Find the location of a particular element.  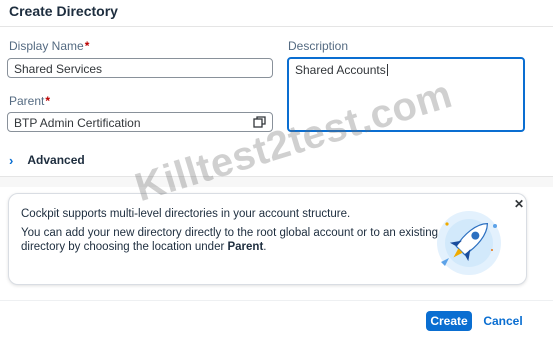

parent-value: BTP Admin Certification is located at coordinates (77, 123).